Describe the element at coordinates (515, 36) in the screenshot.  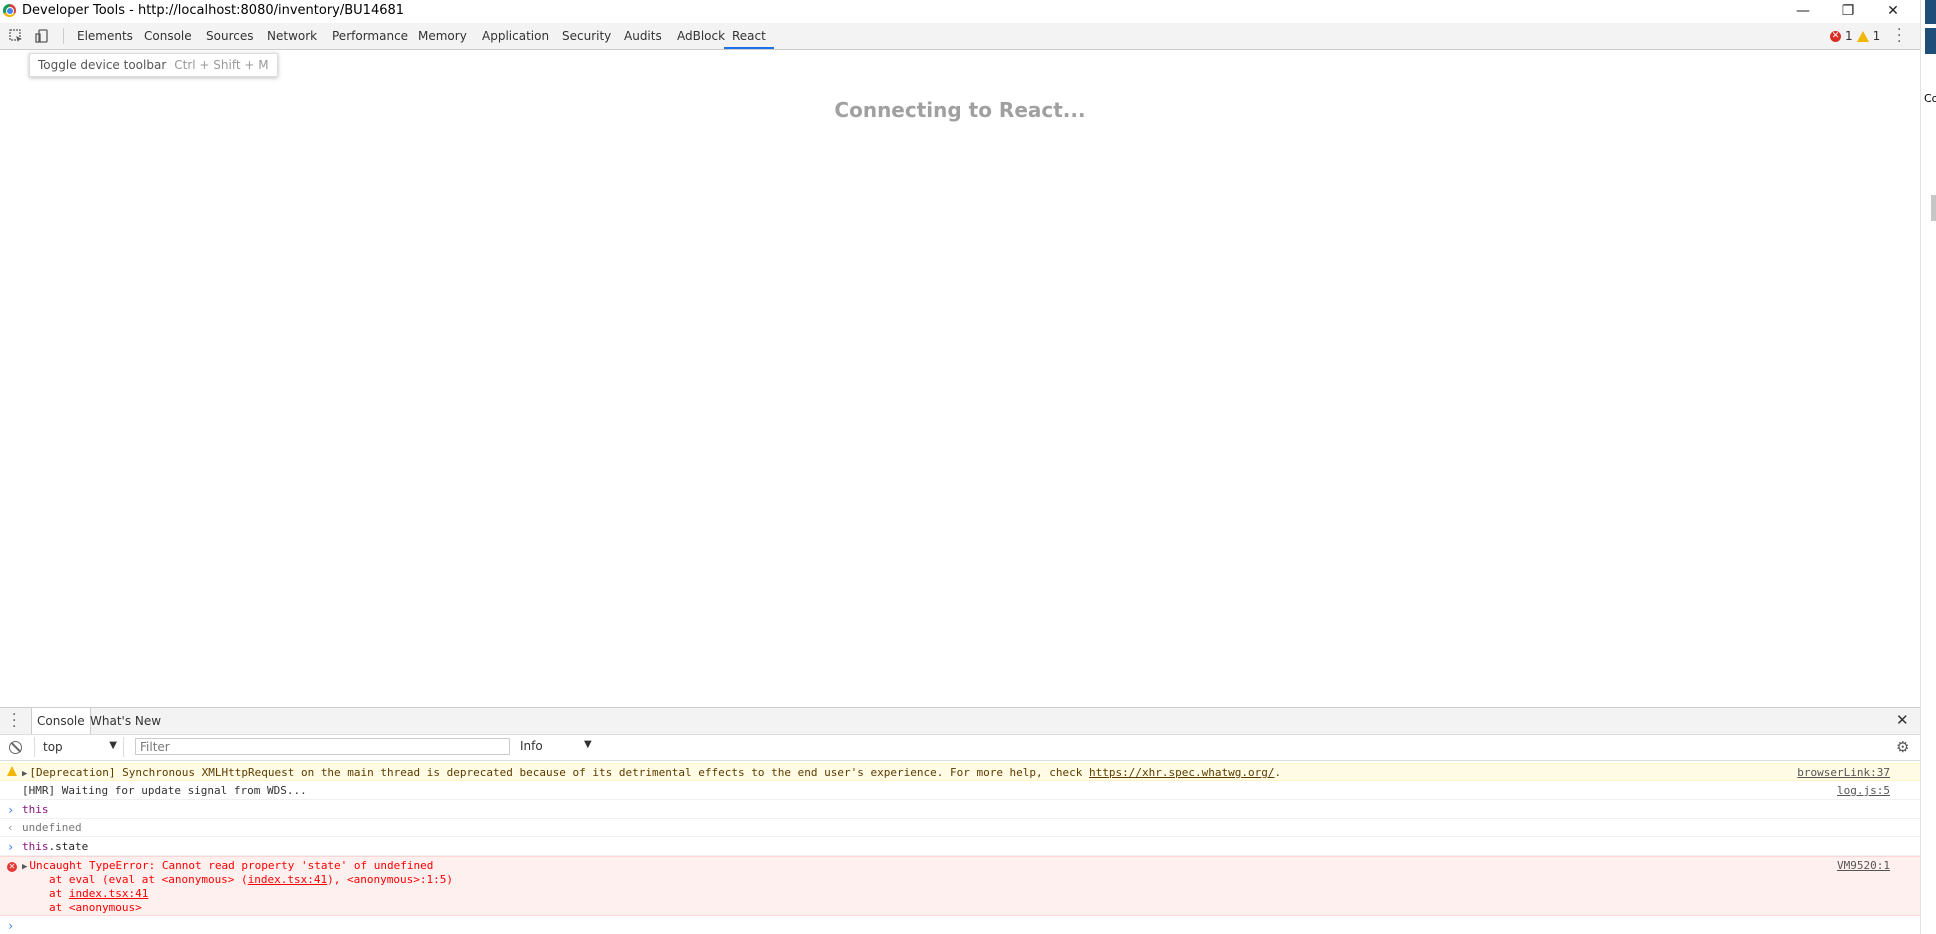
I see `tab-application: Application` at that location.